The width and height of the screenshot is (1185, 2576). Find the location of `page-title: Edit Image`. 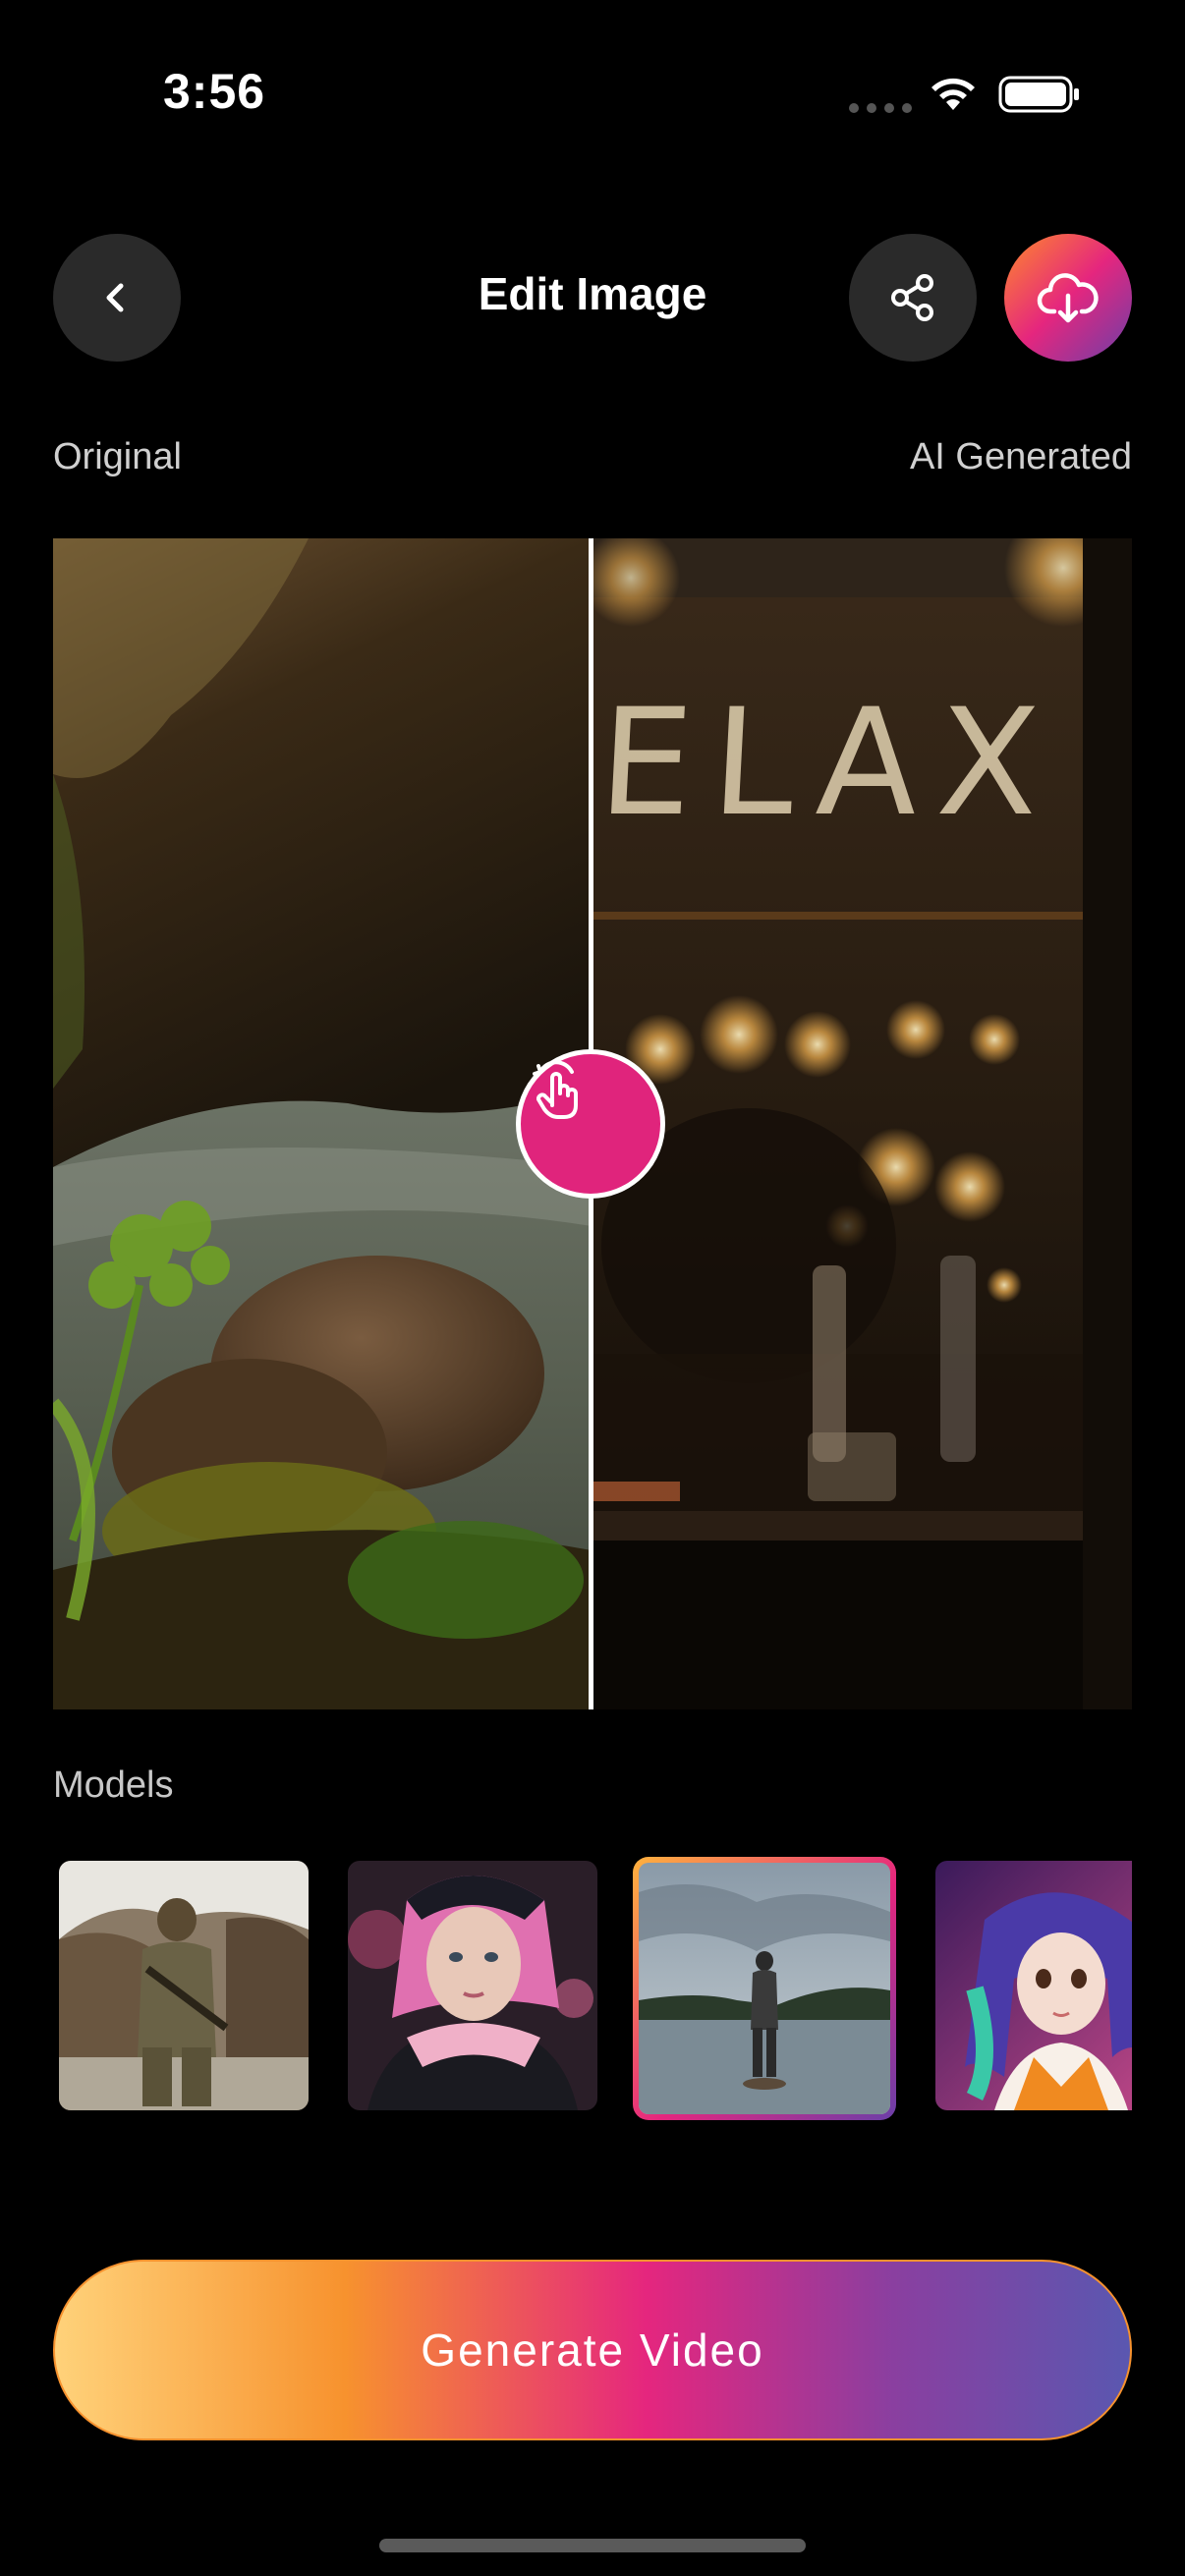

page-title: Edit Image is located at coordinates (592, 293).